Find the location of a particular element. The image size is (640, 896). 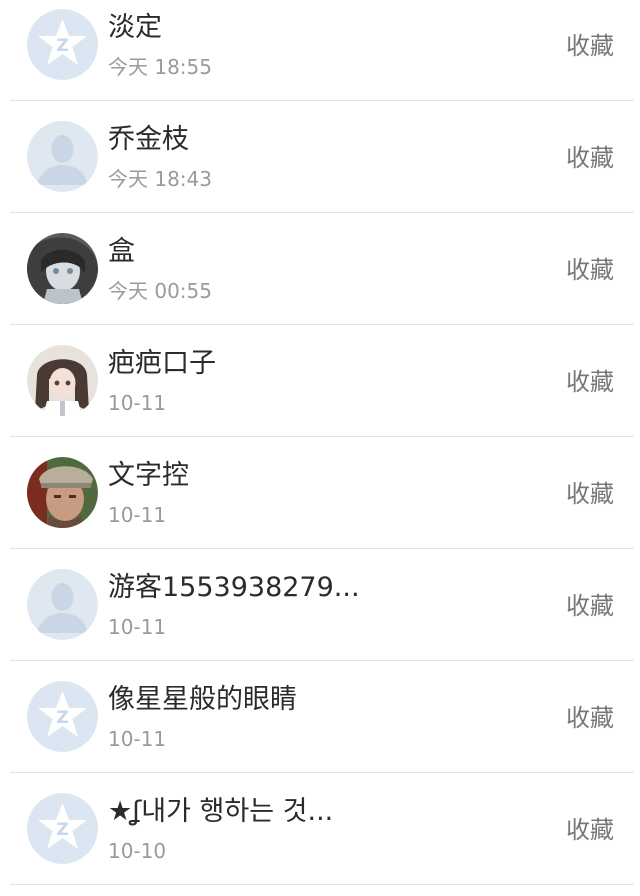

contact-time: 今天 18:43 is located at coordinates (160, 179).